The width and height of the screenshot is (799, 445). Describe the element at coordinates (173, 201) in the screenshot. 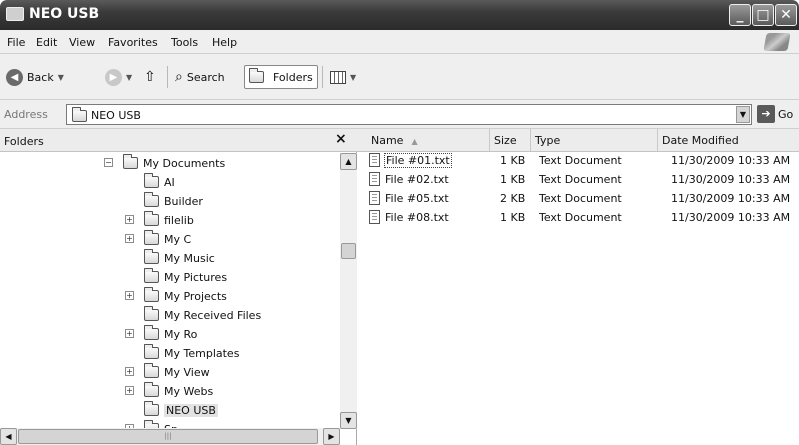

I see `tree-item: Builder` at that location.